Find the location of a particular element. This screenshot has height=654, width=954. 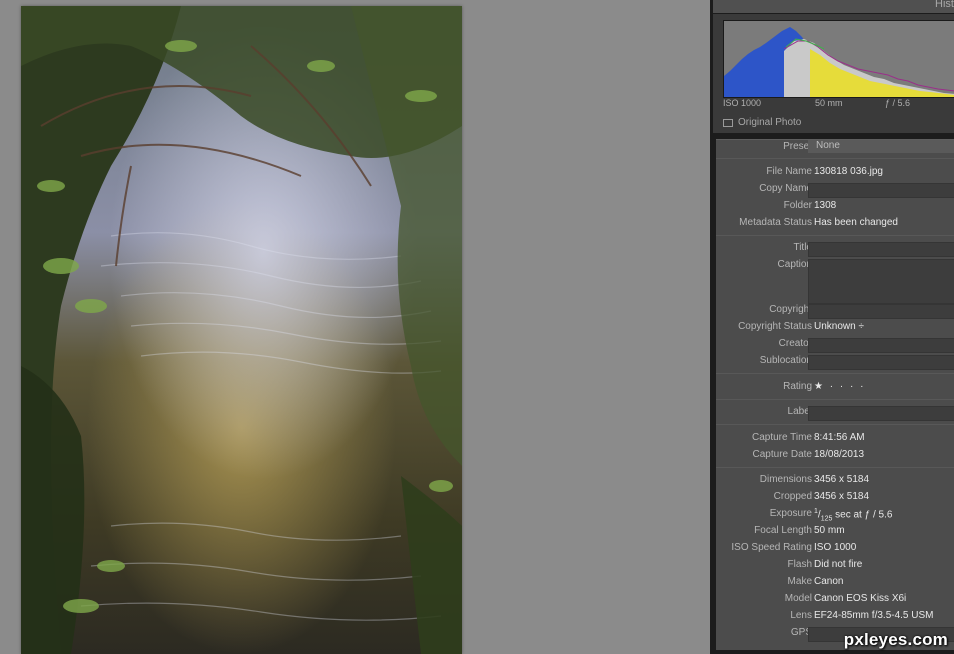

preset-select: None is located at coordinates (881, 146).